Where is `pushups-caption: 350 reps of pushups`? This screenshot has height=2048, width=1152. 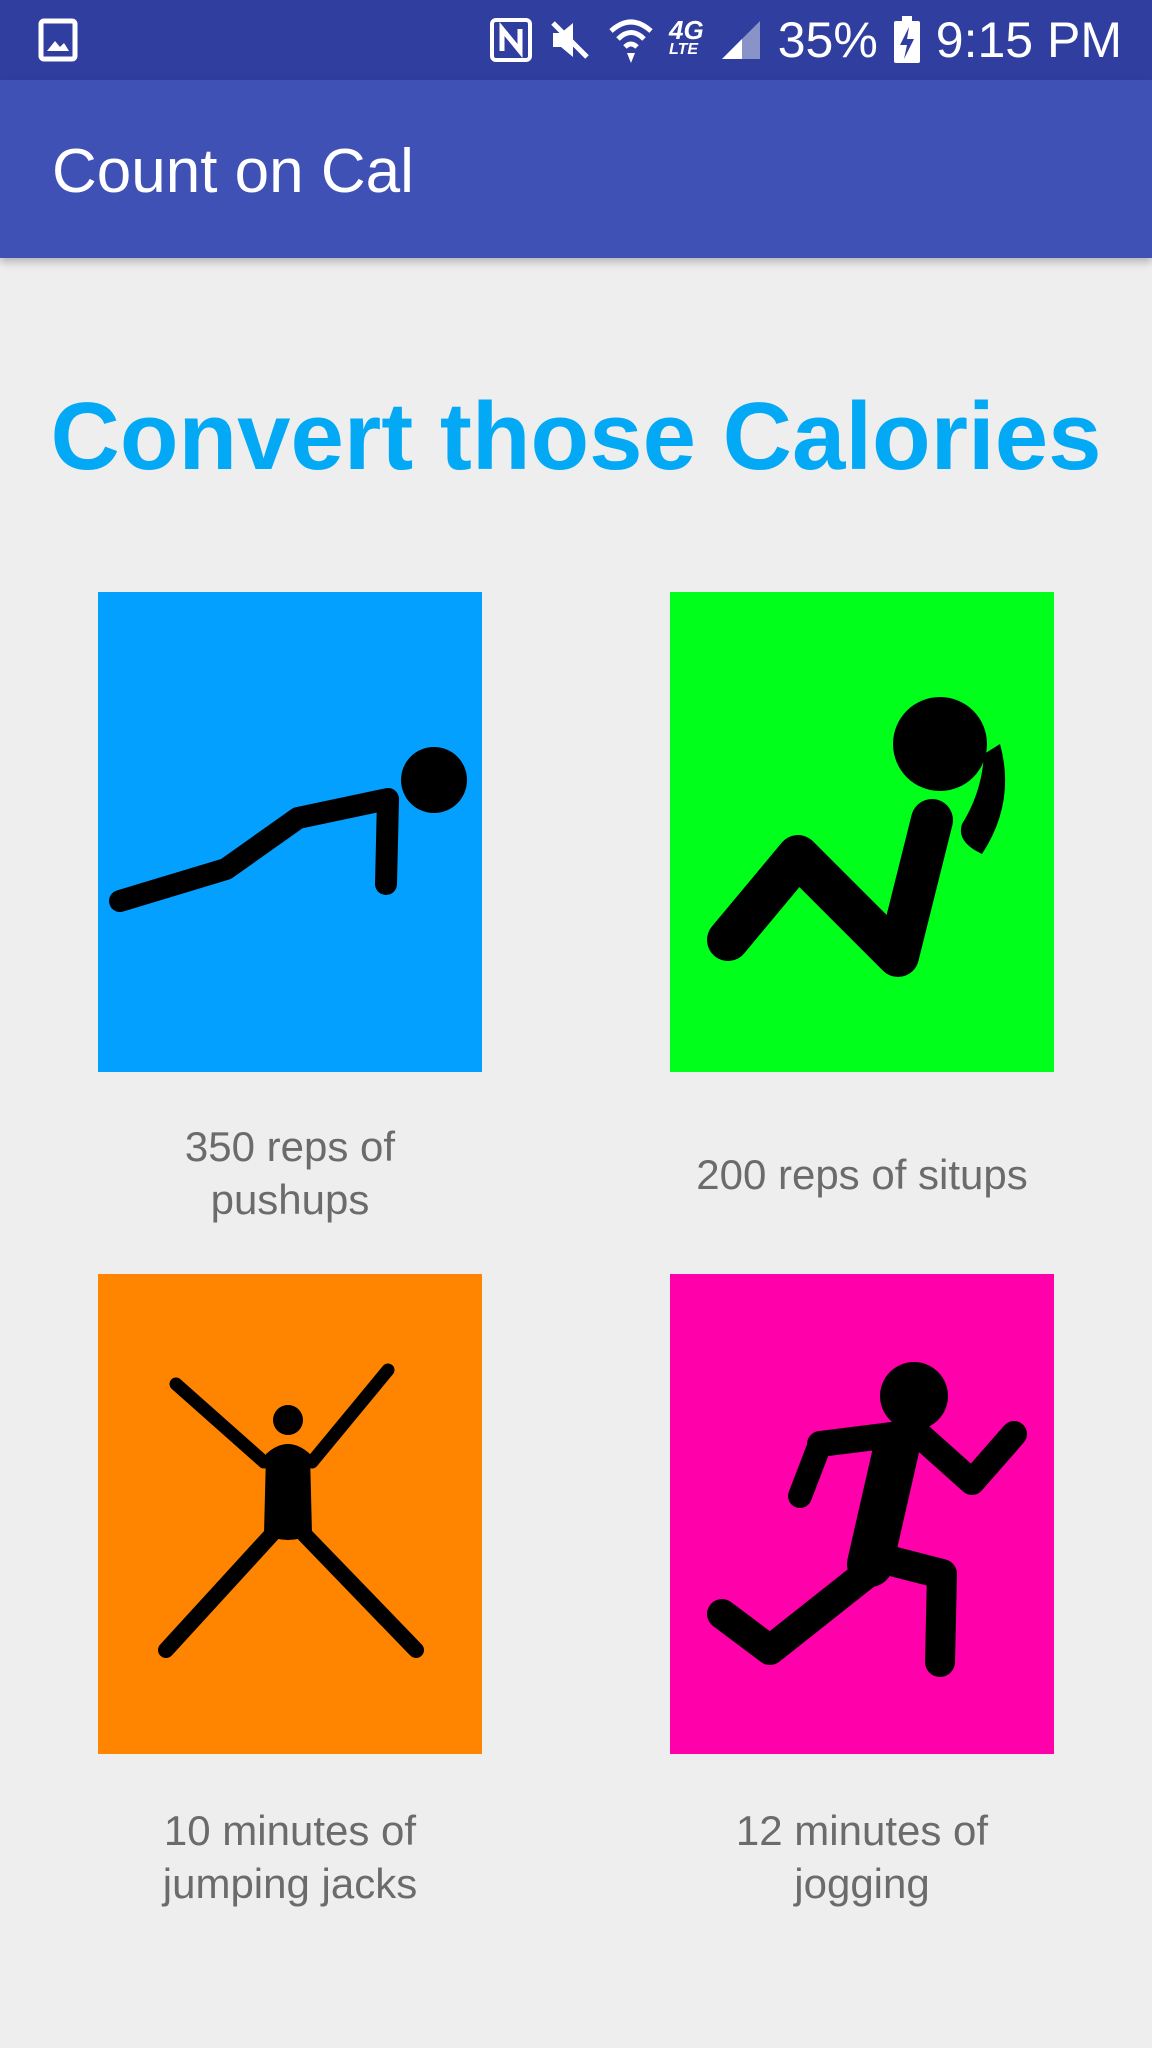
pushups-caption: 350 reps of pushups is located at coordinates (290, 1173).